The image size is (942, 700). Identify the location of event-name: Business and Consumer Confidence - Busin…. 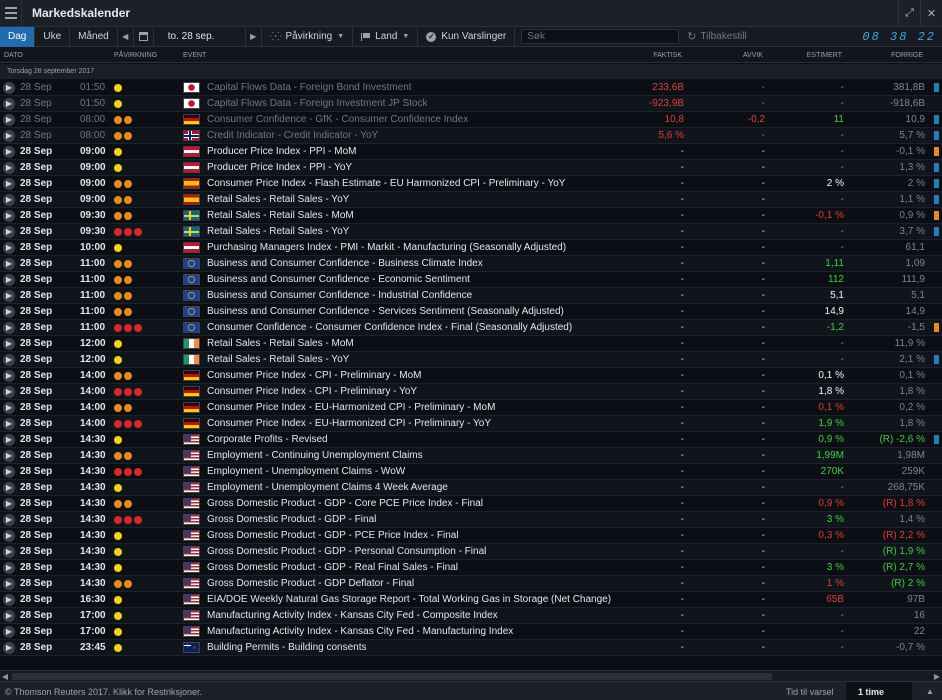
(345, 264).